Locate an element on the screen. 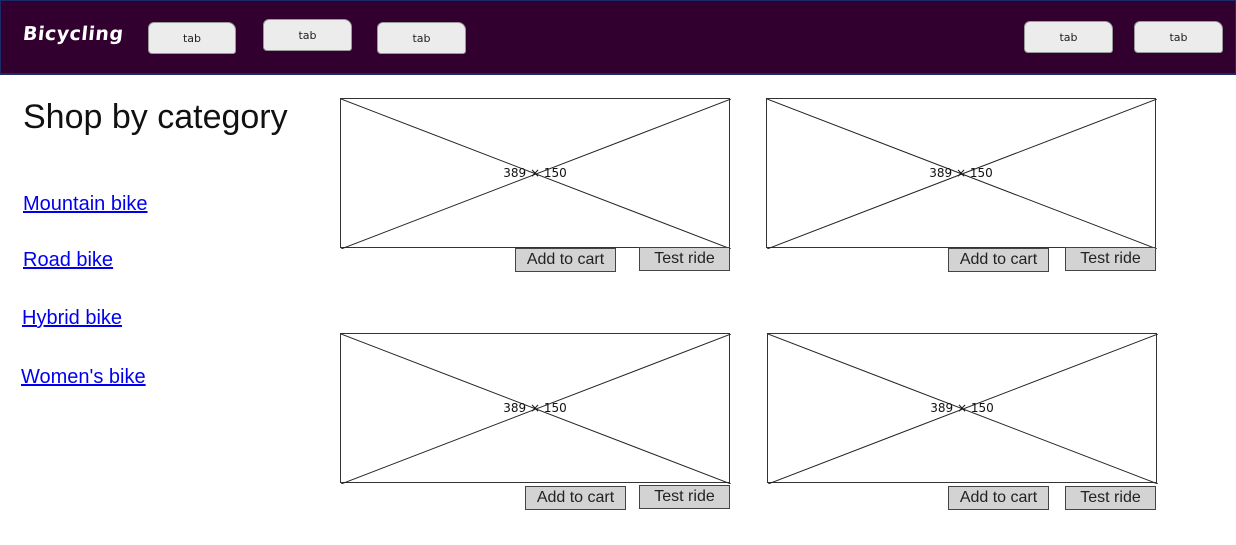 The height and width of the screenshot is (545, 1236). category-link-road-bike: Road bike is located at coordinates (68, 260).